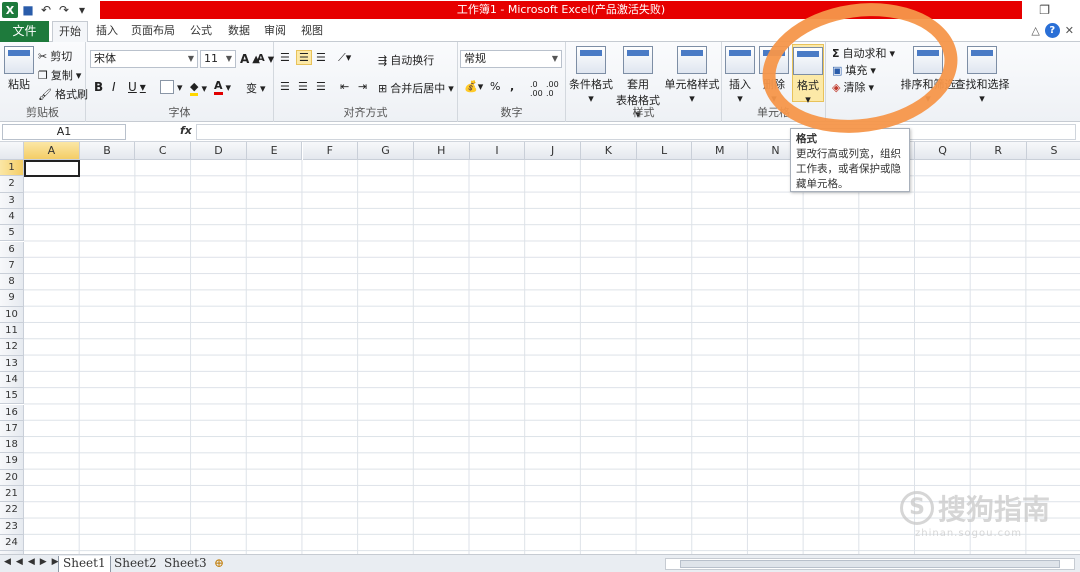 This screenshot has height=572, width=1080. Describe the element at coordinates (185, 564) in the screenshot. I see `sheet-tab-3: Sheet3` at that location.